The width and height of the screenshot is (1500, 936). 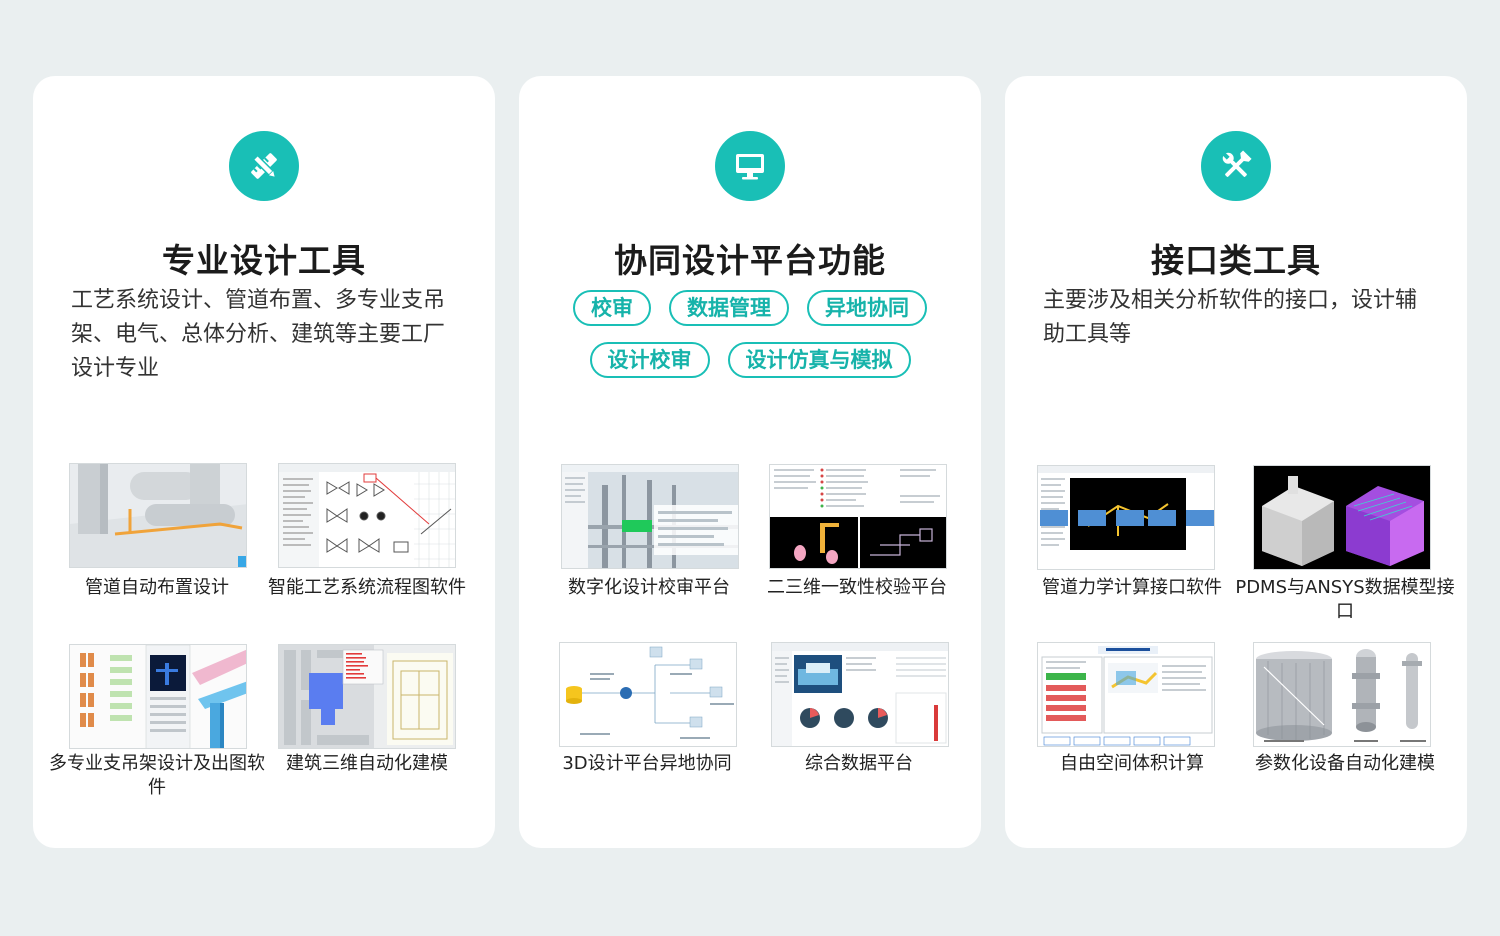 What do you see at coordinates (750, 166) in the screenshot?
I see `monitor-icon` at bounding box center [750, 166].